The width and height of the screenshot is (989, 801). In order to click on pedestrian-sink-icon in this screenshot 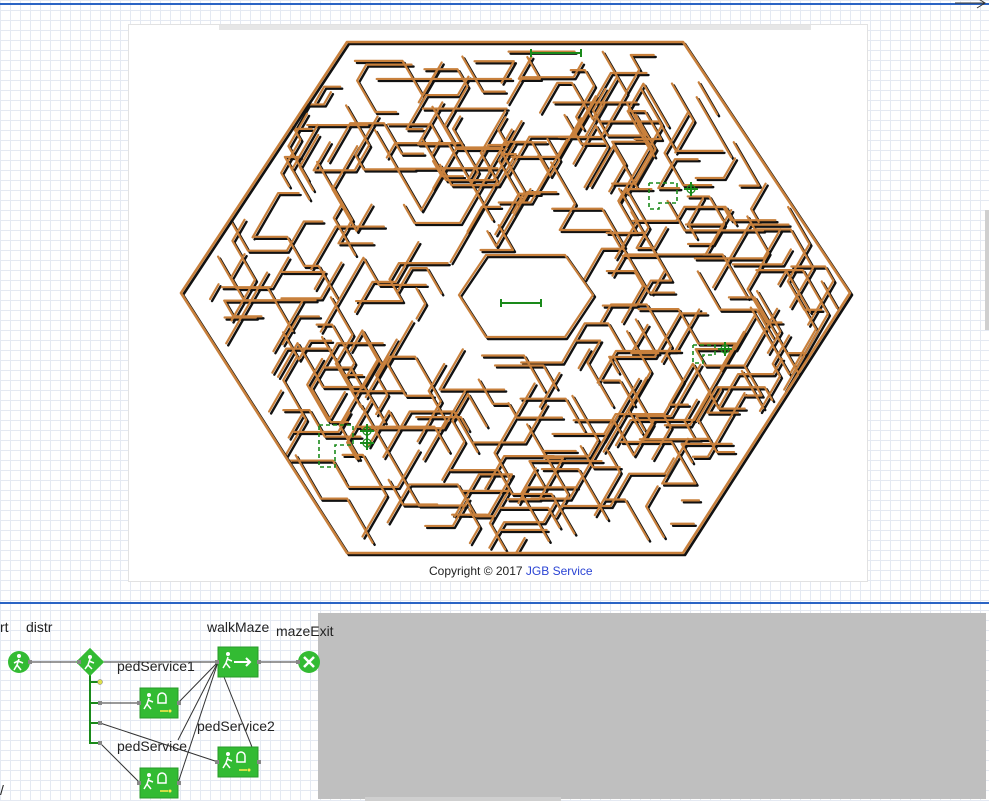, I will do `click(308, 662)`.